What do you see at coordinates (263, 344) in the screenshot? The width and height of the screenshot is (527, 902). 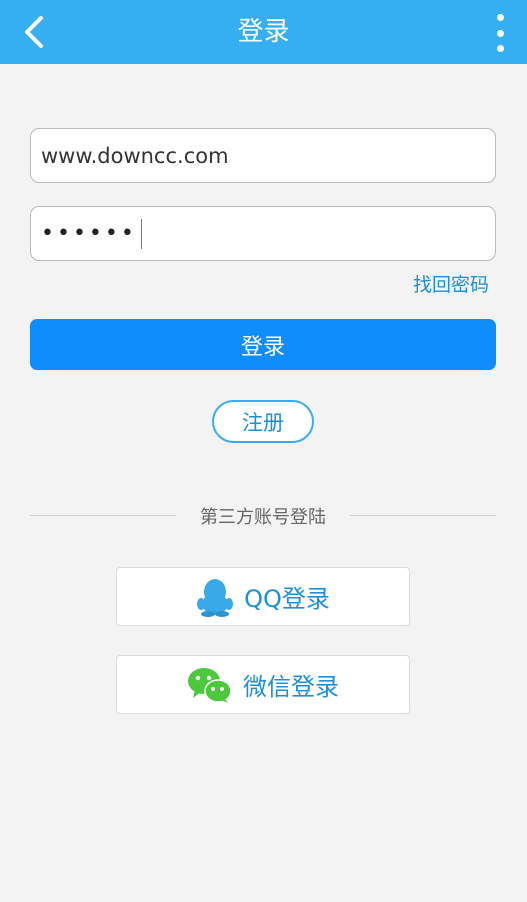 I see `login-button: 登录` at bounding box center [263, 344].